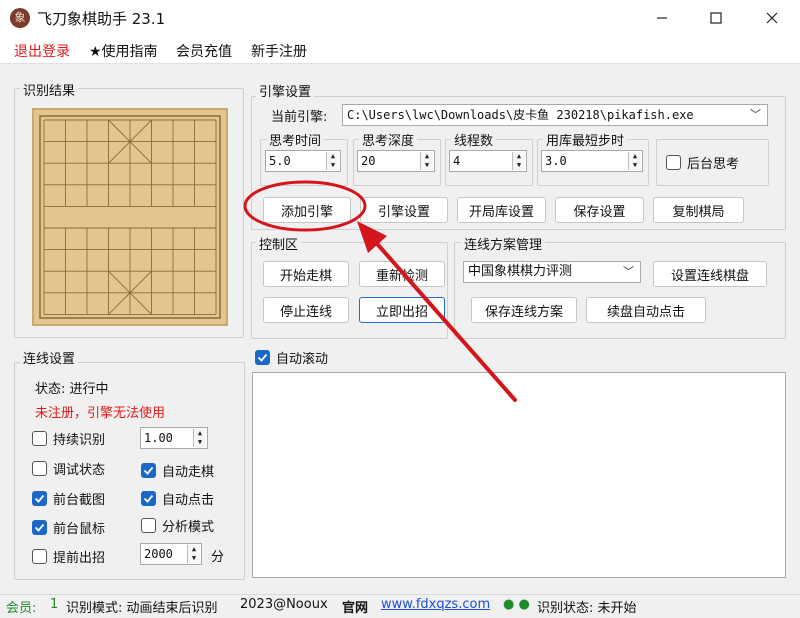 The height and width of the screenshot is (618, 800). I want to click on early-move-stepper: ▲ ▼, so click(193, 554).